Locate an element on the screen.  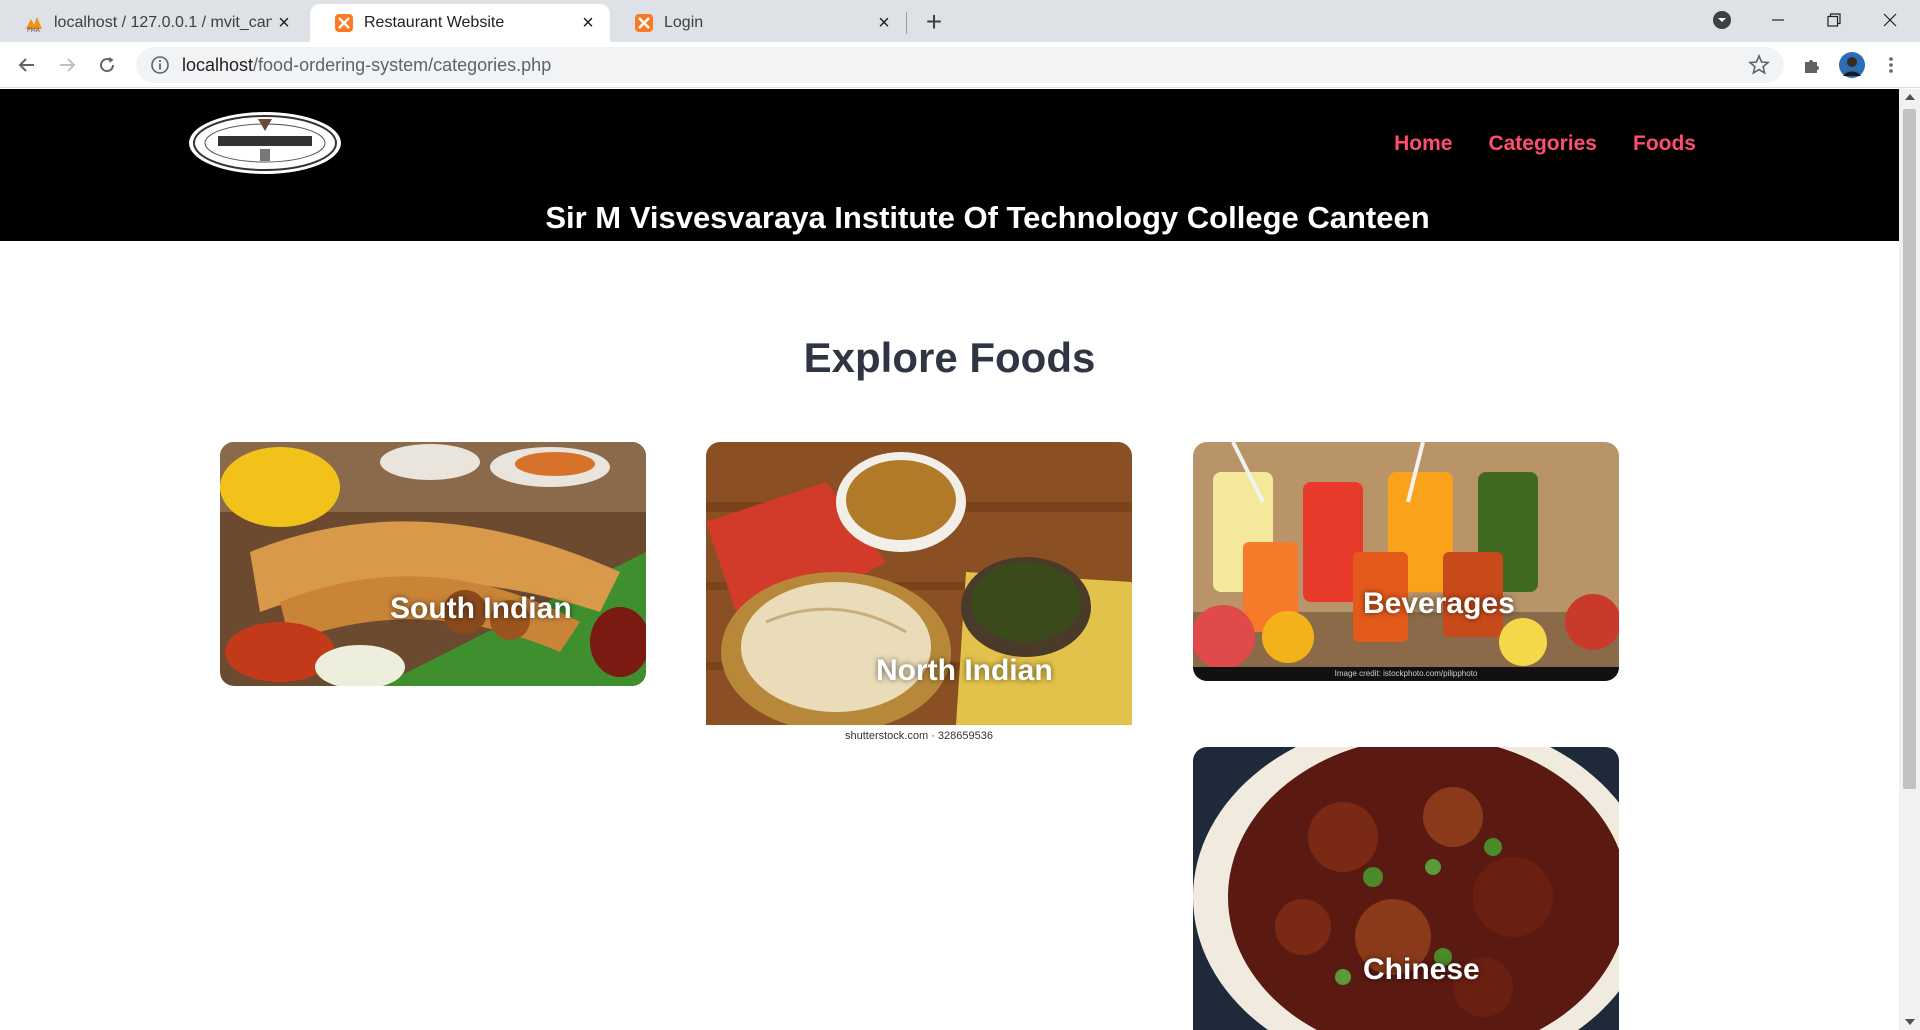
restore-button is located at coordinates (1834, 20).